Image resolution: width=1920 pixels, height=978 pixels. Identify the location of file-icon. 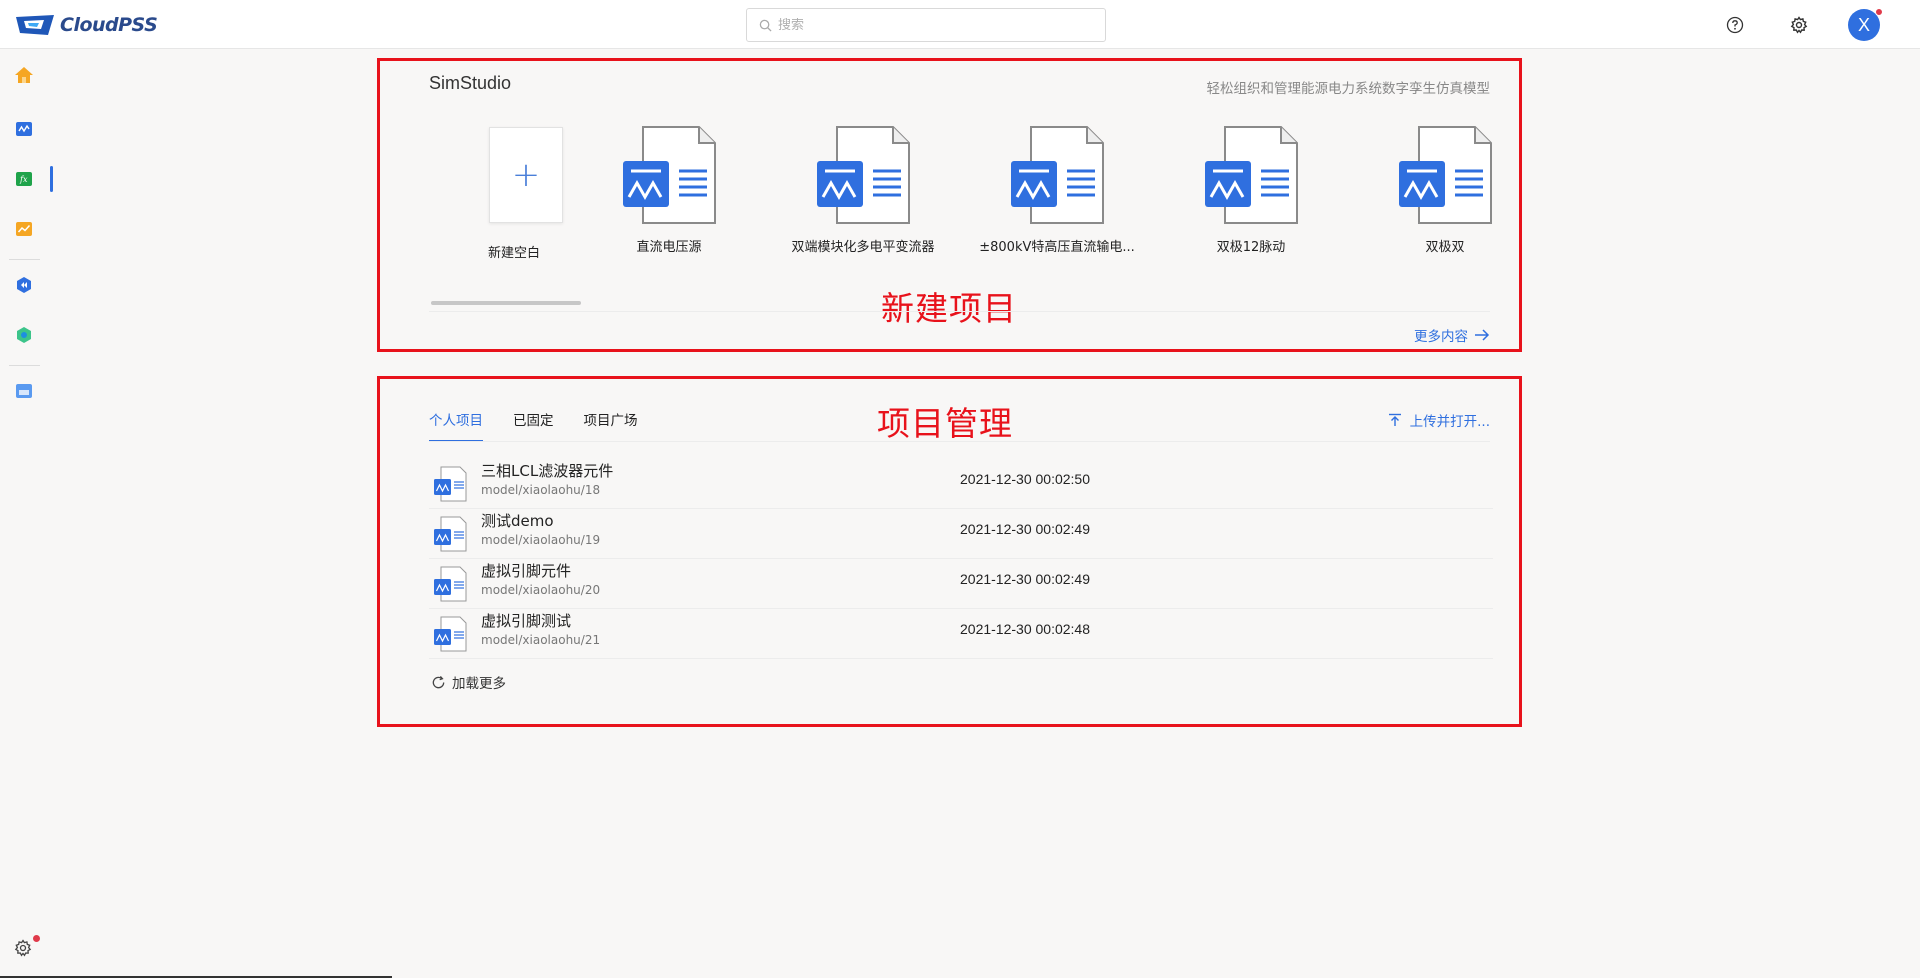
(24, 391).